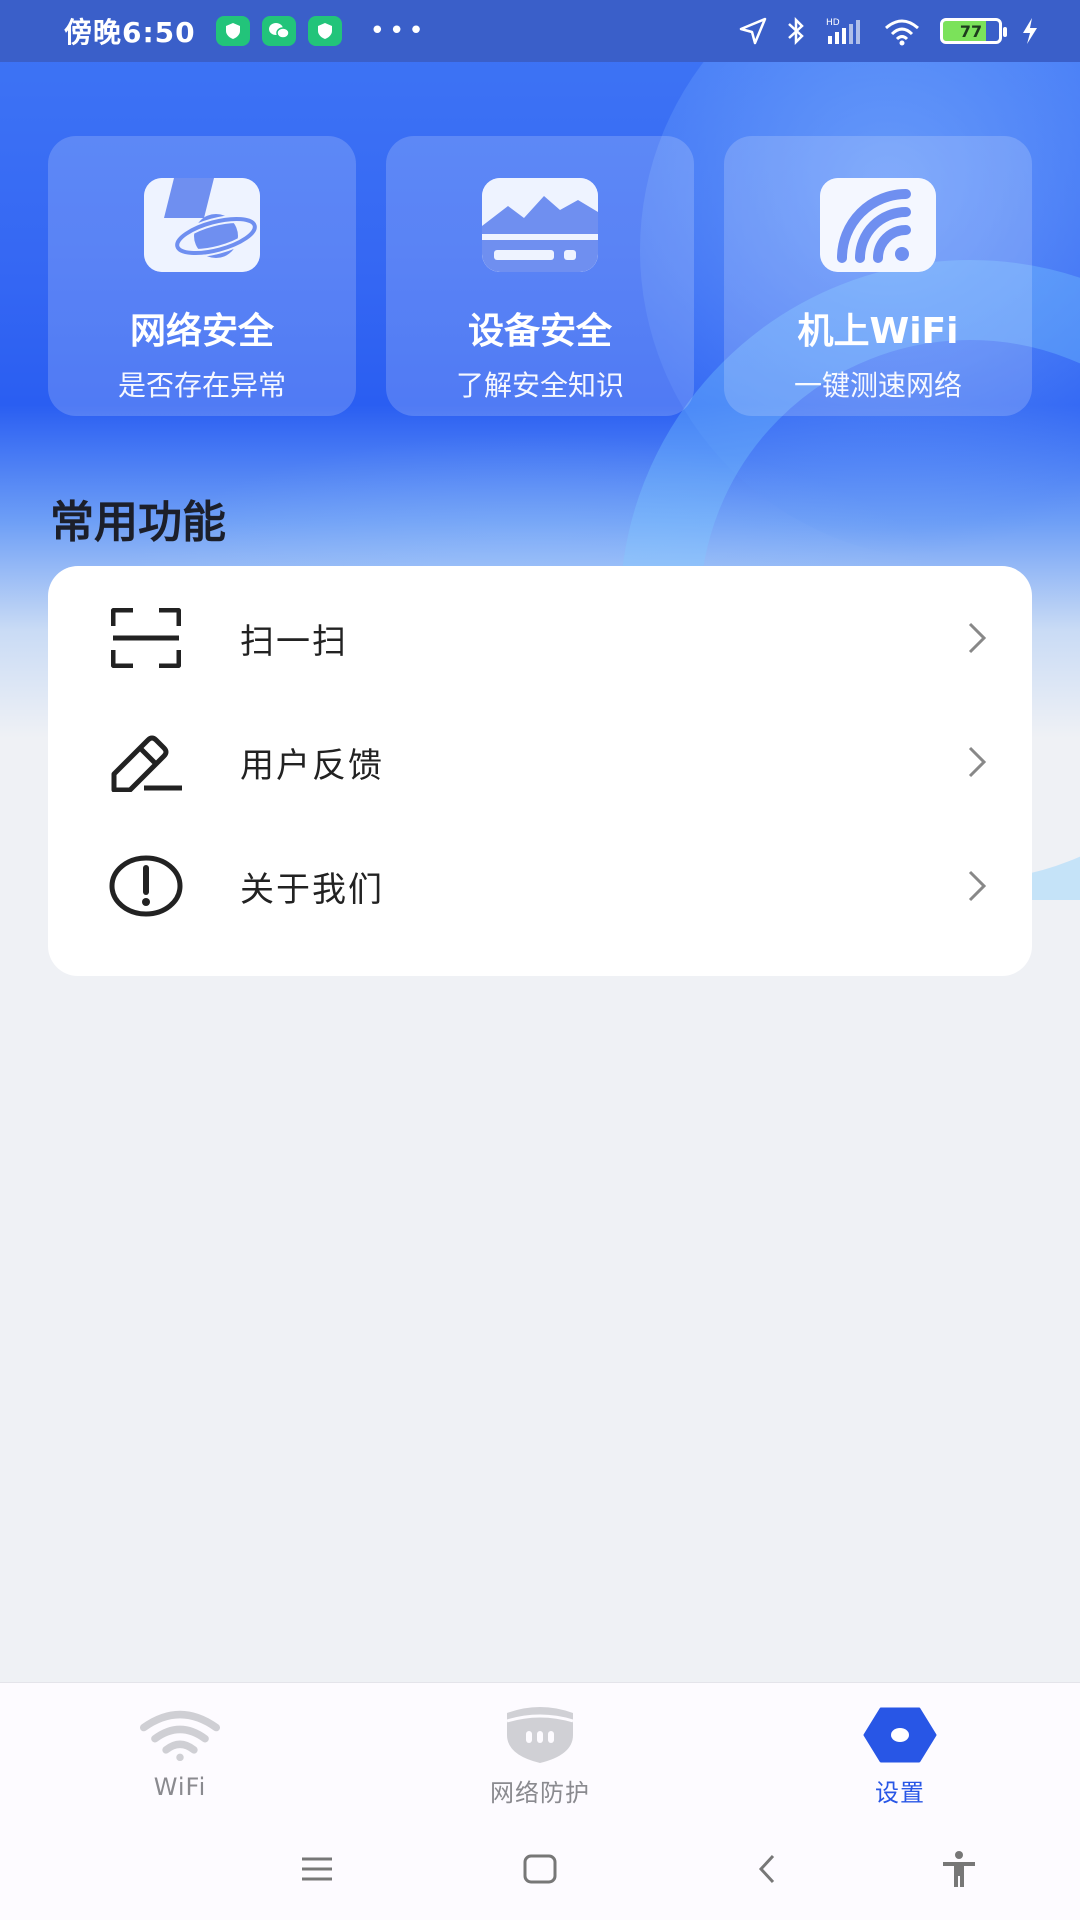 The height and width of the screenshot is (1920, 1080). What do you see at coordinates (1030, 31) in the screenshot?
I see `charging-bolt-icon` at bounding box center [1030, 31].